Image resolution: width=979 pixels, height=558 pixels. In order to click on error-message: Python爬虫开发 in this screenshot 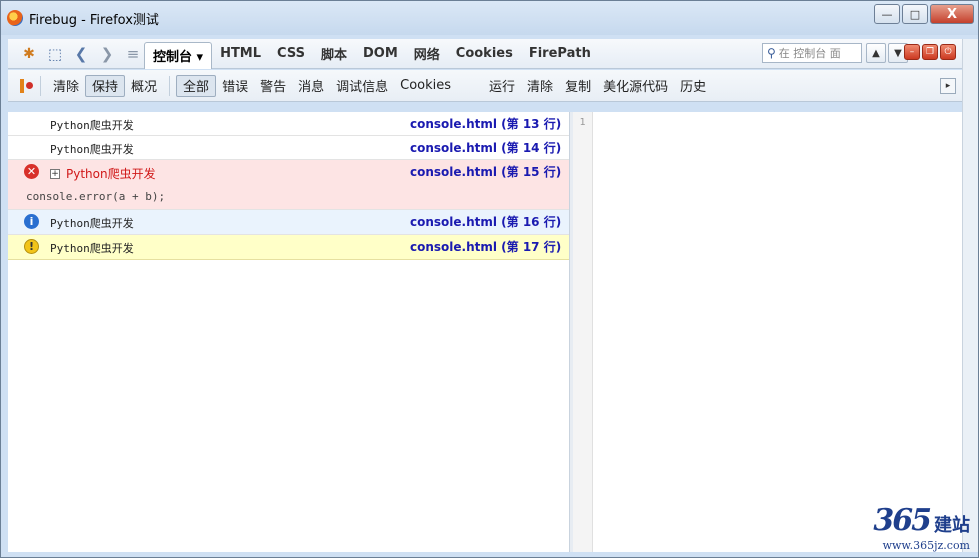, I will do `click(111, 174)`.